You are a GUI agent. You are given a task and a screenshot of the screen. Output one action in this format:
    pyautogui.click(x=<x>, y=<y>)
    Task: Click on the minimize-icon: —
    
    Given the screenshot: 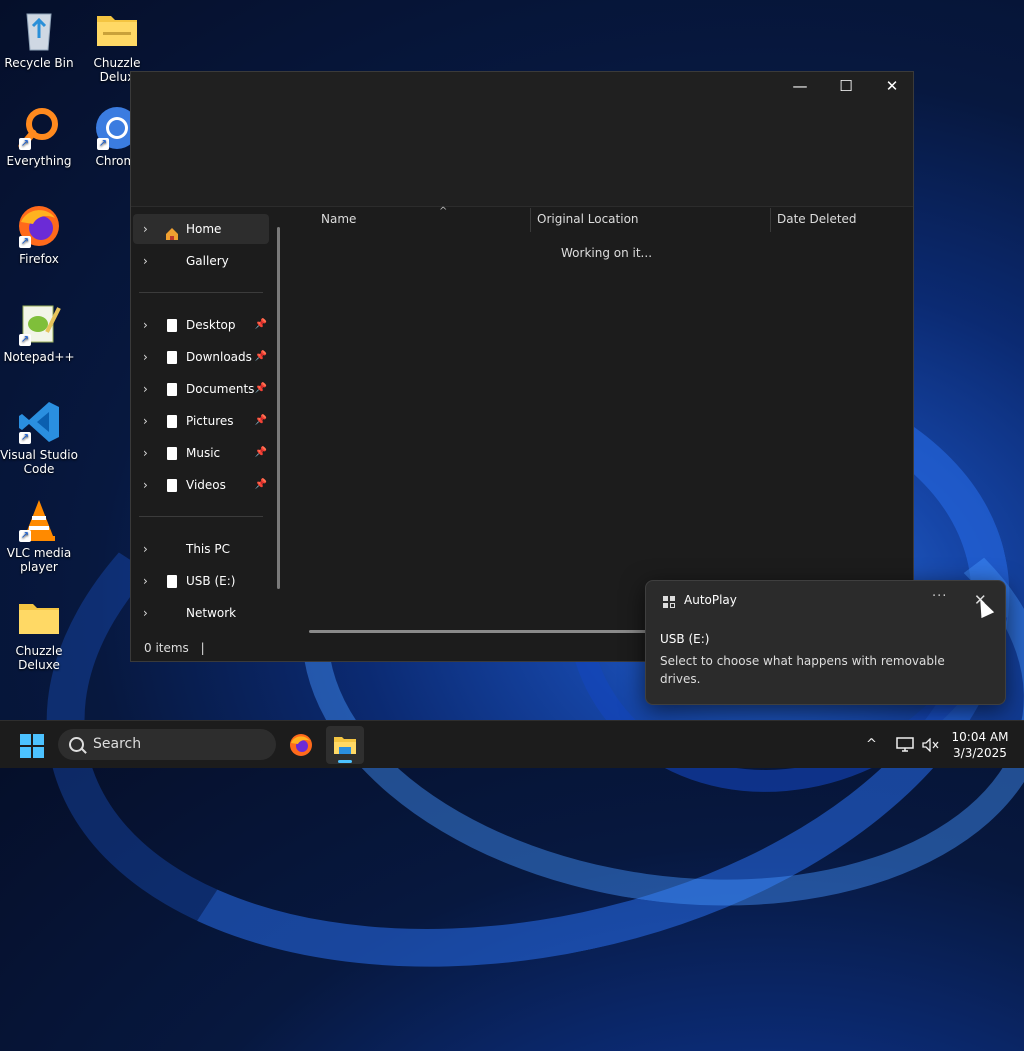 What is the action you would take?
    pyautogui.click(x=800, y=86)
    